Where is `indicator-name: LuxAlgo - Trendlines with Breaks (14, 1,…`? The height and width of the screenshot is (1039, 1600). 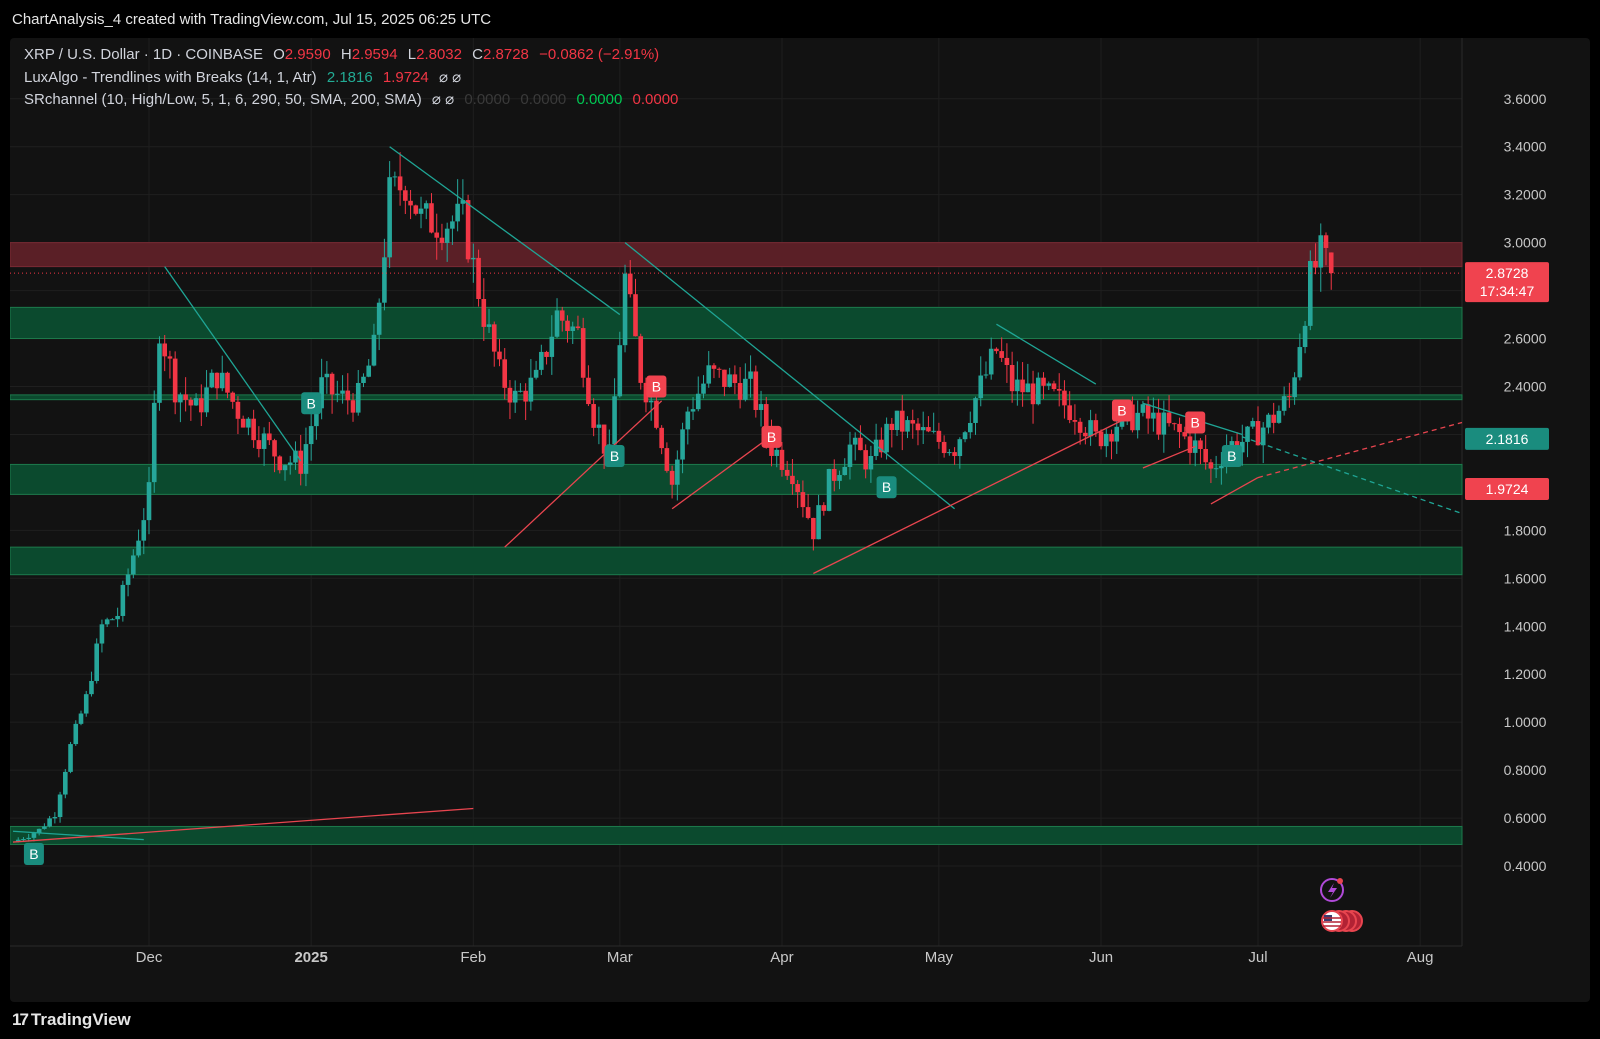 indicator-name: LuxAlgo - Trendlines with Breaks (14, 1,… is located at coordinates (170, 77).